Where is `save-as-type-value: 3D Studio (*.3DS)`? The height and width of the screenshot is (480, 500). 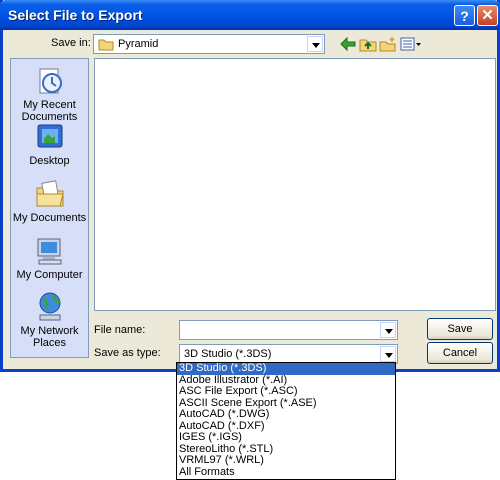 save-as-type-value: 3D Studio (*.3DS) is located at coordinates (228, 354).